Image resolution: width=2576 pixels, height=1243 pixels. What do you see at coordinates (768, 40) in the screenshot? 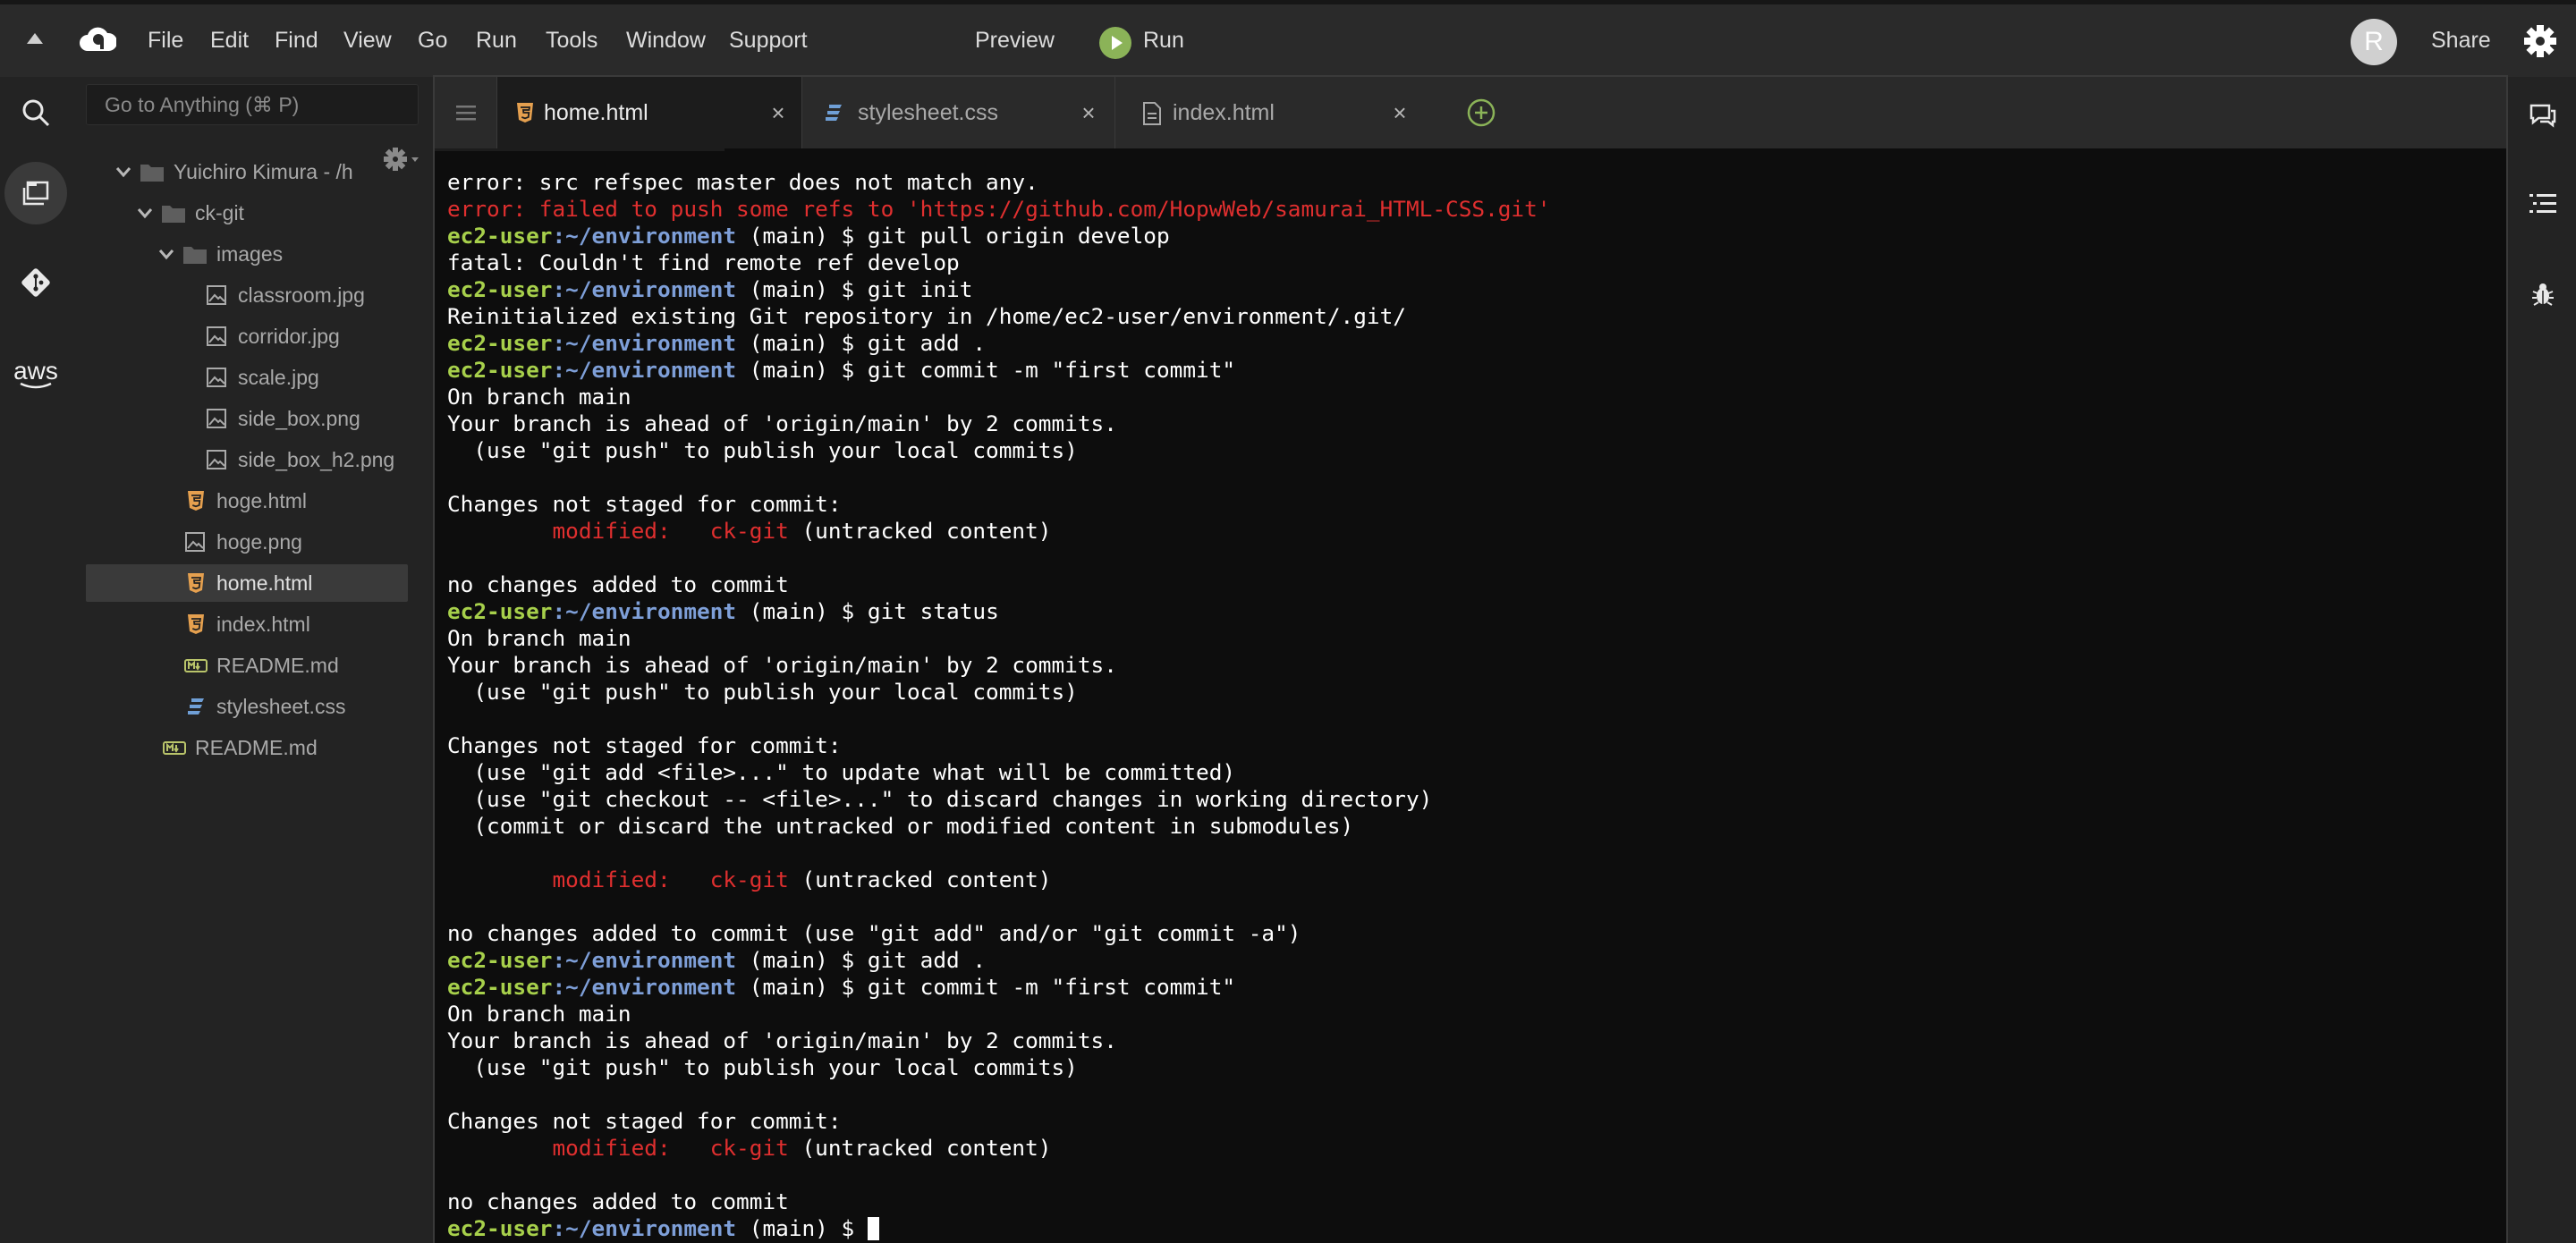
I see `menu-support: Support` at bounding box center [768, 40].